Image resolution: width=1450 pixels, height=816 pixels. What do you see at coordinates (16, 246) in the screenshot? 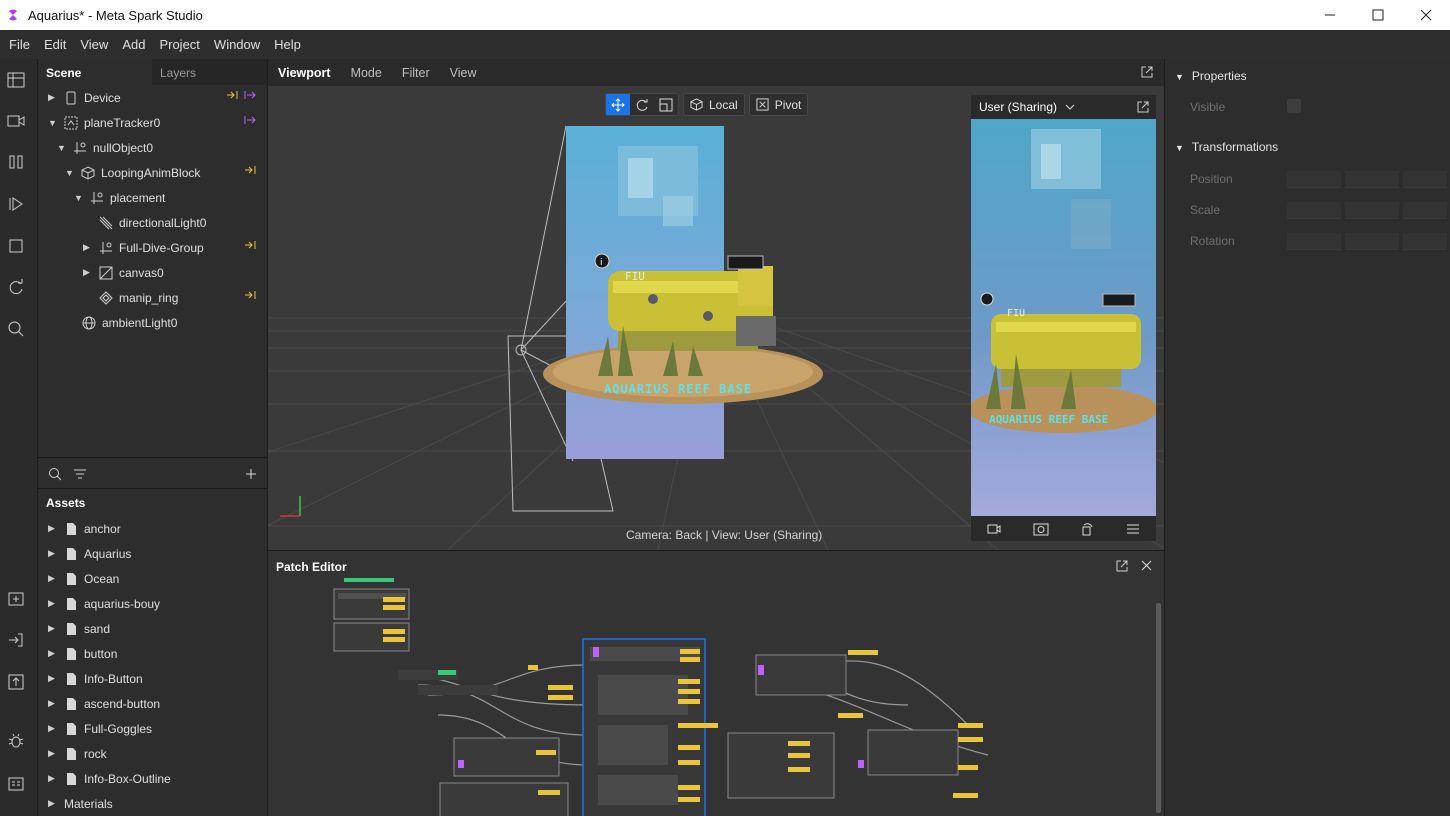
I see `stop-icon` at bounding box center [16, 246].